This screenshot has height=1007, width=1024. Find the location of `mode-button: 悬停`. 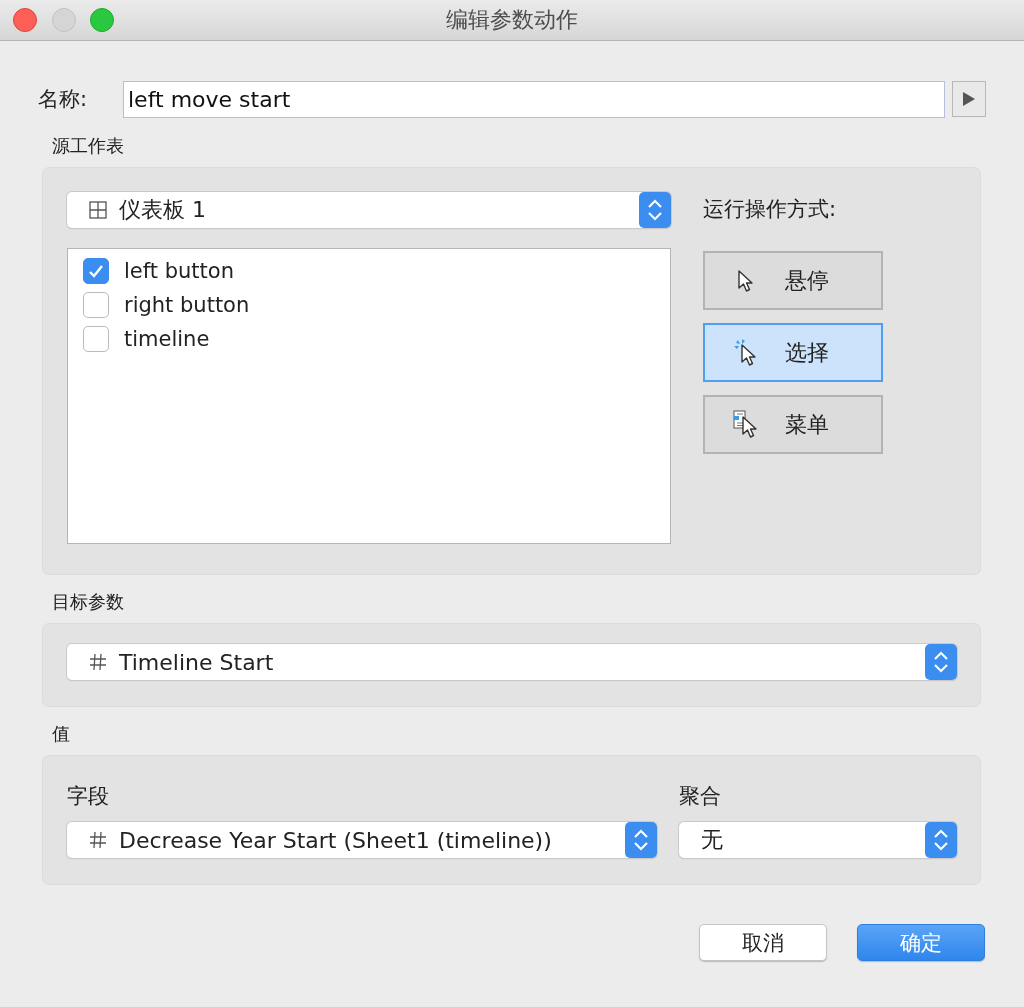

mode-button: 悬停 is located at coordinates (793, 280).